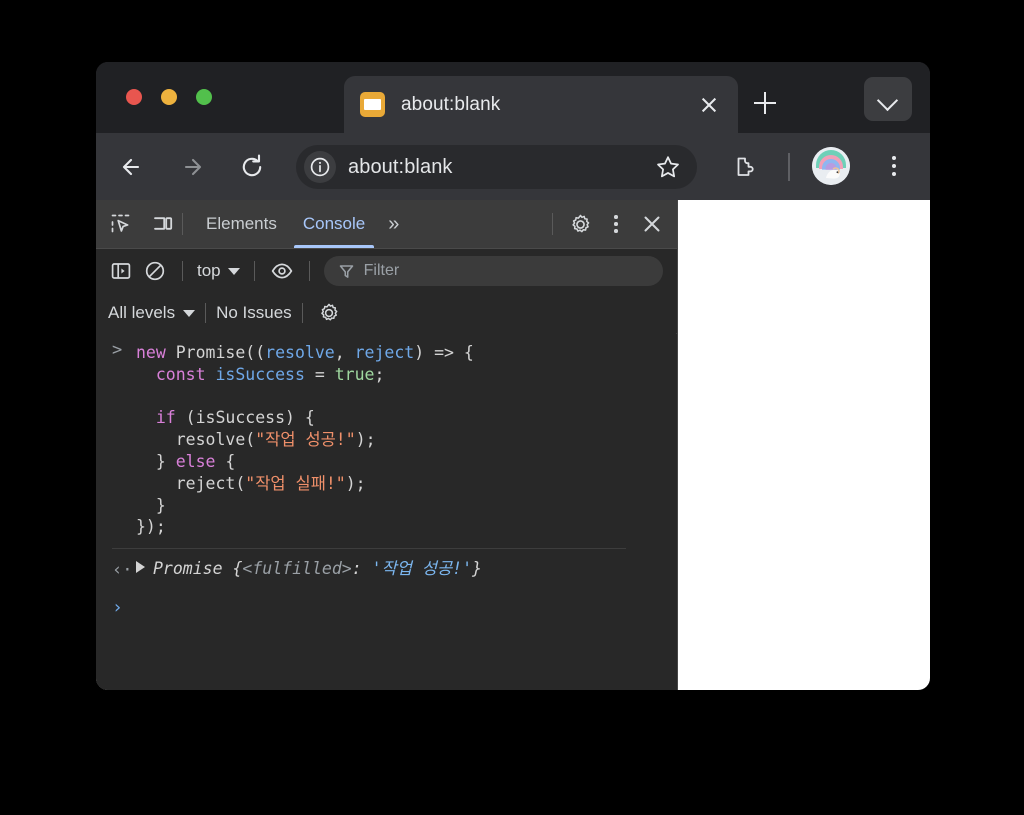  I want to click on code-token: ;, so click(379, 374).